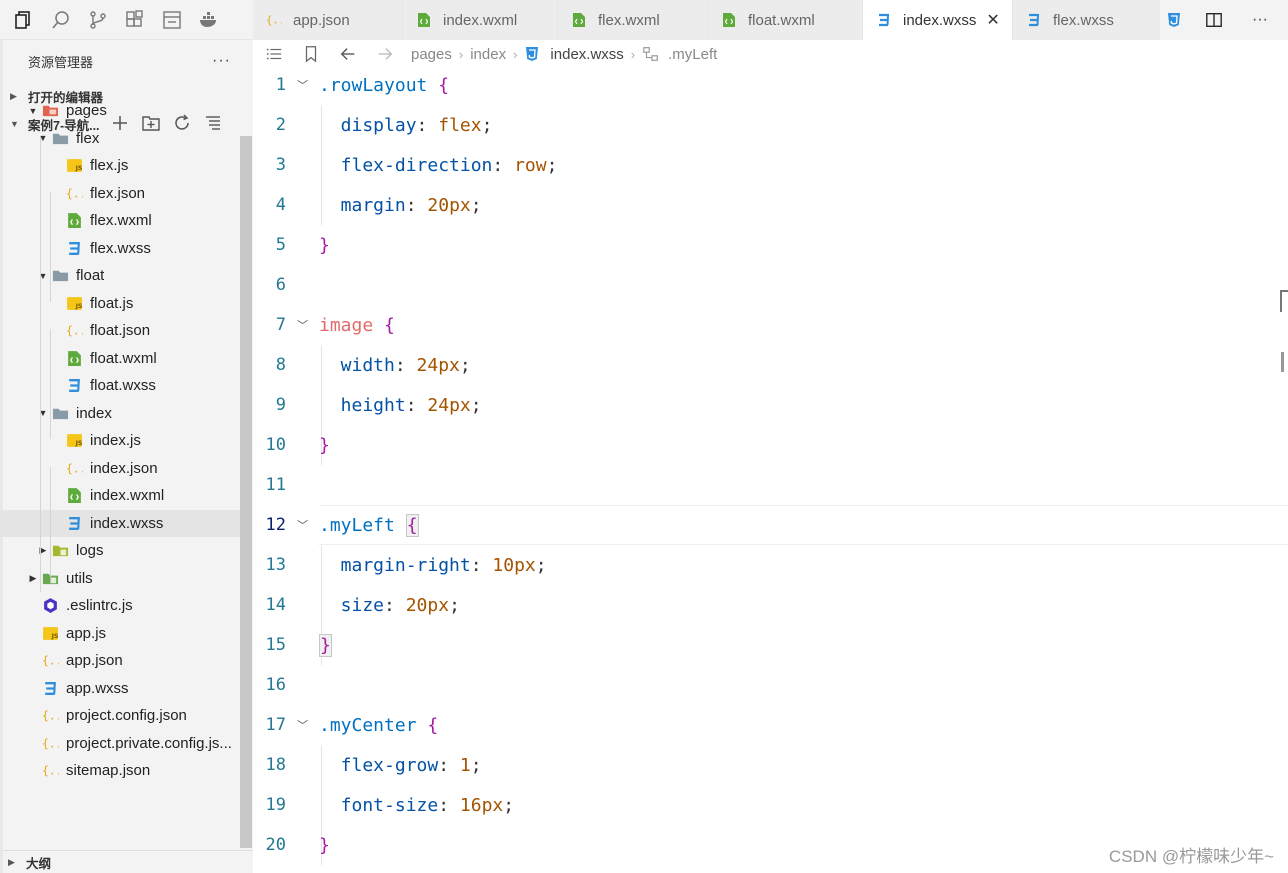 The height and width of the screenshot is (873, 1288). I want to click on code-line: 17 ﹀ .myCenter {, so click(770, 725).